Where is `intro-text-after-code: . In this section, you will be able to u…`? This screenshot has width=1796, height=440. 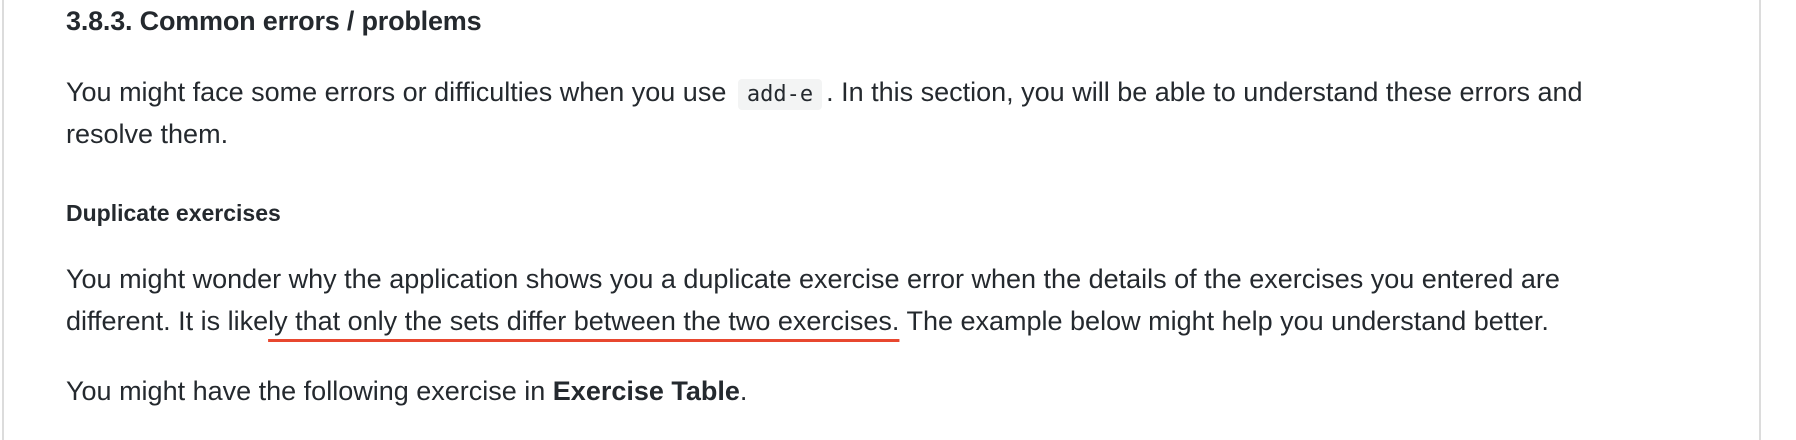 intro-text-after-code: . In this section, you will be able to u… is located at coordinates (1204, 92).